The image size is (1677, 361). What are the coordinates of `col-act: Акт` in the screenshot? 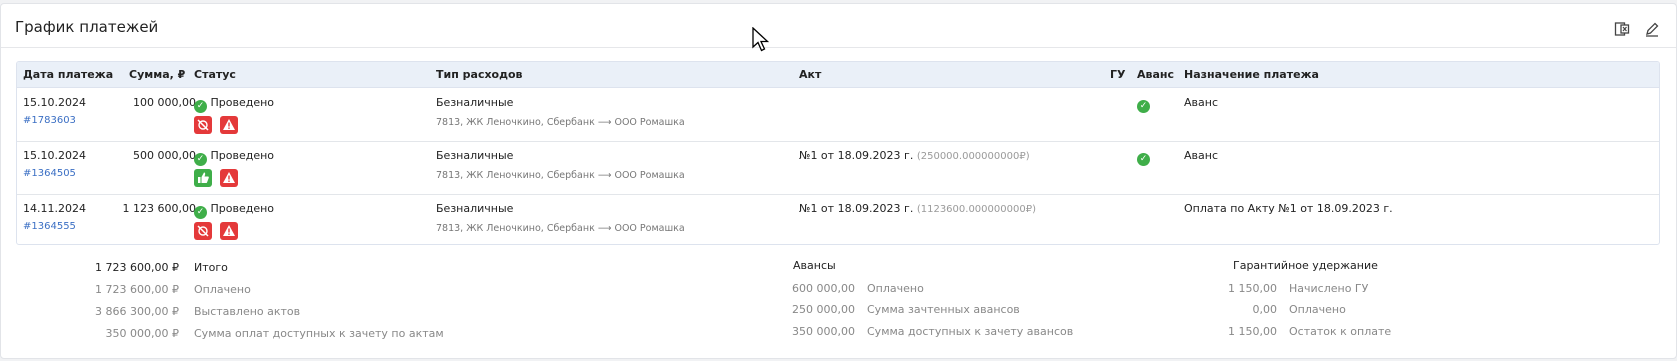 It's located at (810, 74).